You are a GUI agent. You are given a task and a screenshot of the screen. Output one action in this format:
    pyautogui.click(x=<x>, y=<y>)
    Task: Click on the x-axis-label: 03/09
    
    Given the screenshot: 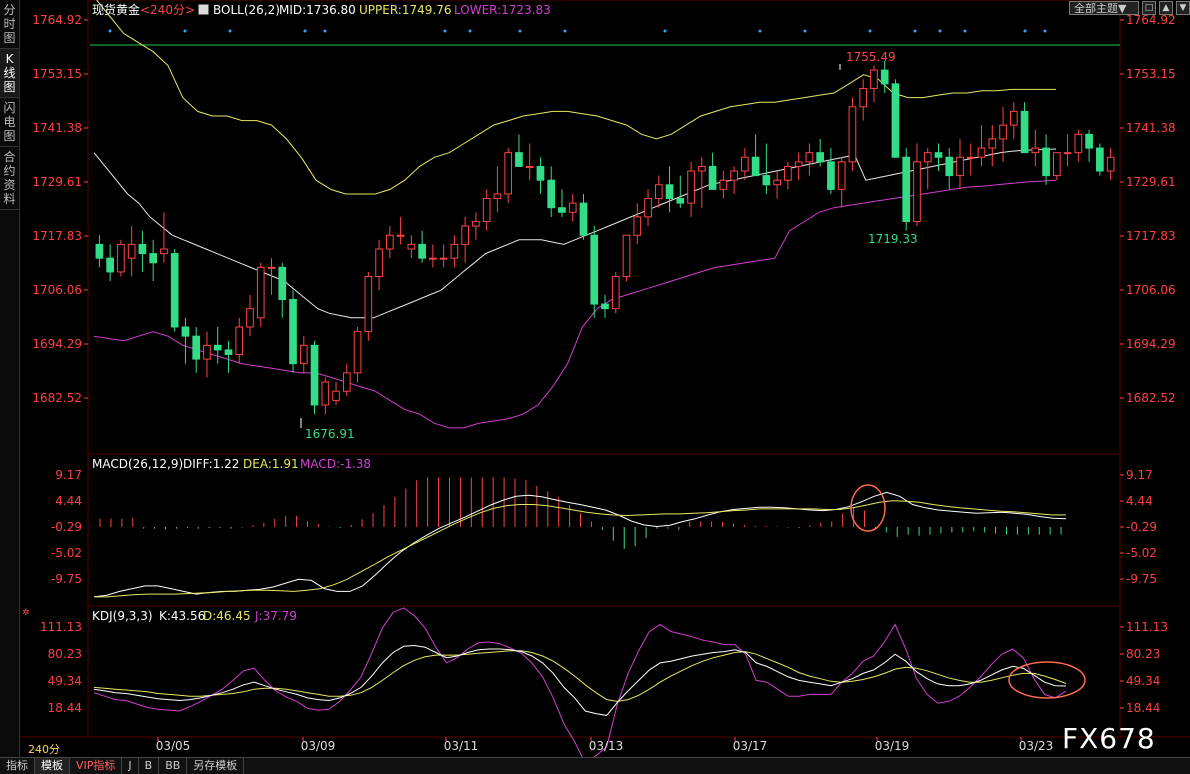 What is the action you would take?
    pyautogui.click(x=318, y=746)
    